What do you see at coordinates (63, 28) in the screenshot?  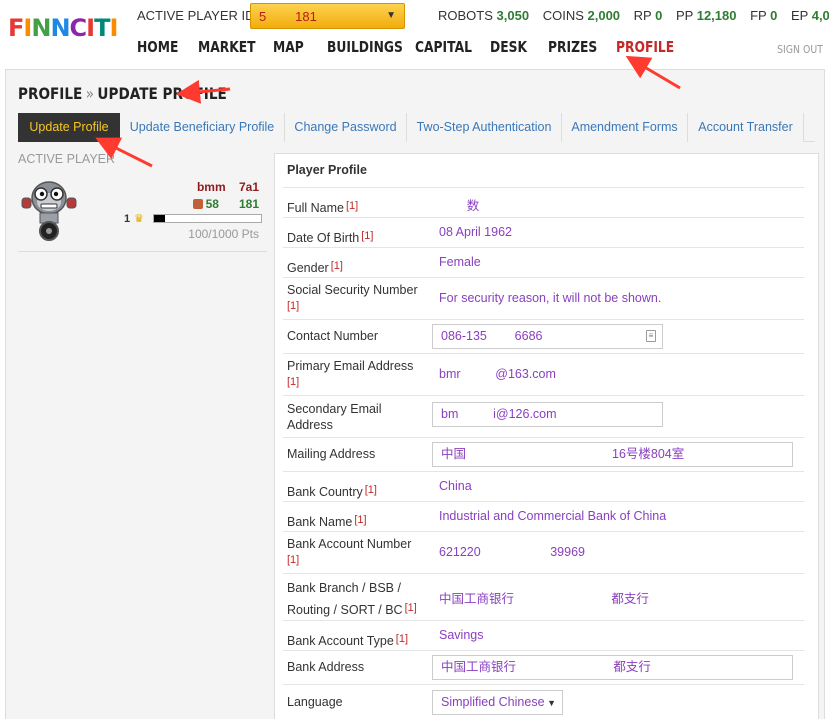 I see `finnciti-logo: FINNCITI` at bounding box center [63, 28].